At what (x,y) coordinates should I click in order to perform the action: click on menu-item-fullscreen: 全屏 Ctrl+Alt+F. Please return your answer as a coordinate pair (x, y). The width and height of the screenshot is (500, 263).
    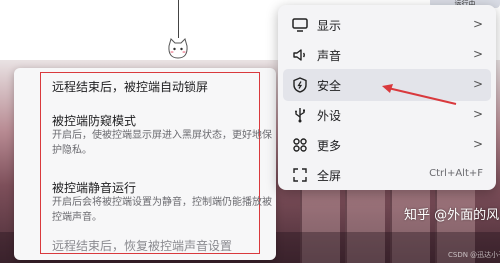
    Looking at the image, I should click on (387, 175).